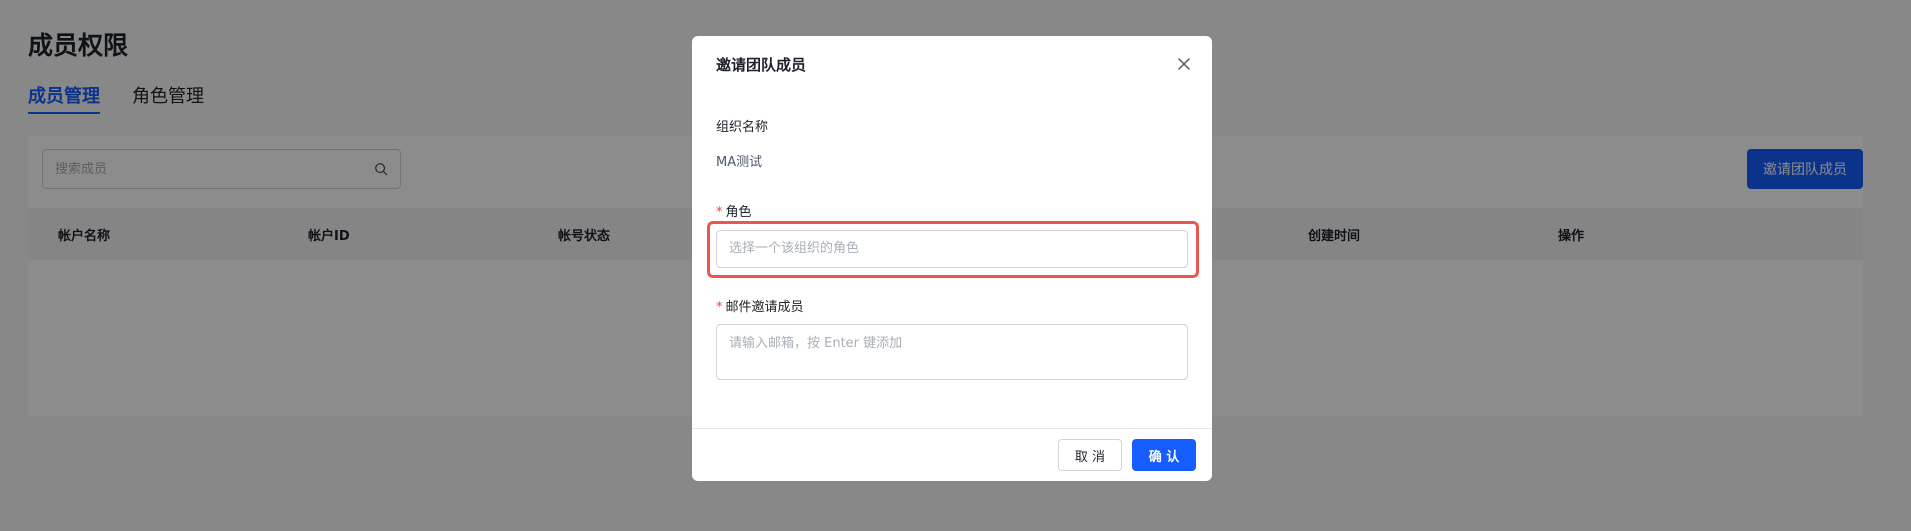  Describe the element at coordinates (764, 307) in the screenshot. I see `email-label-text: 邮件邀请成员` at that location.